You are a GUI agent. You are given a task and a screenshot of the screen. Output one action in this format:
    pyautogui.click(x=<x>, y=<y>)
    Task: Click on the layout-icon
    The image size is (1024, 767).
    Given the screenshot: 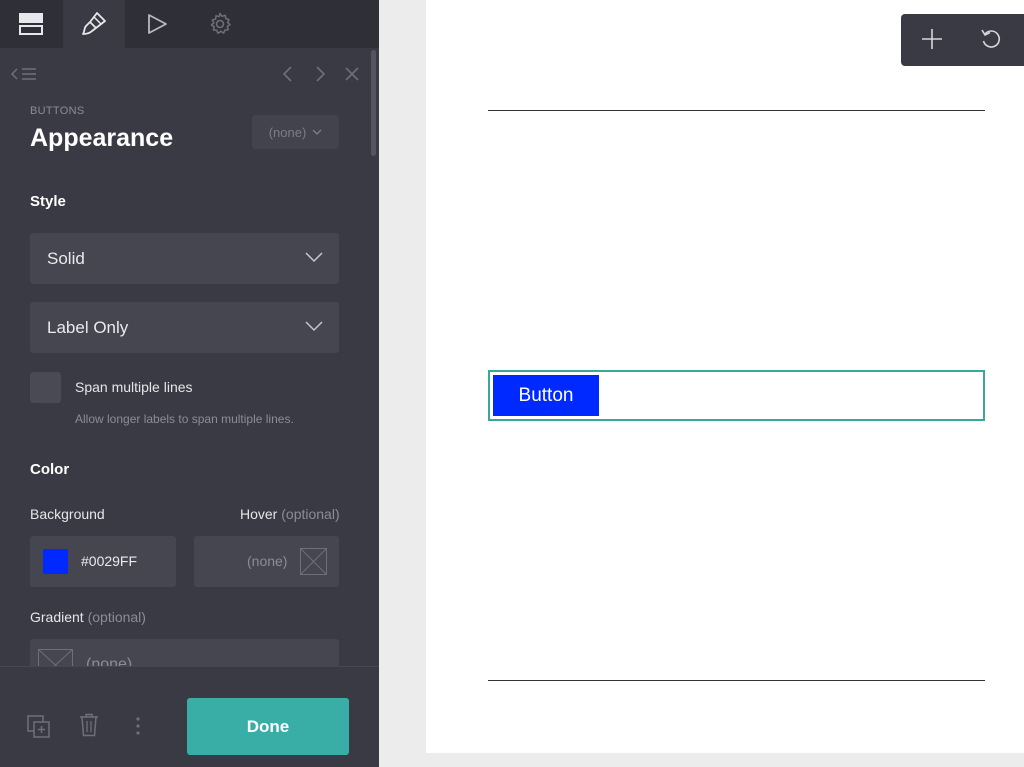 What is the action you would take?
    pyautogui.click(x=31, y=24)
    